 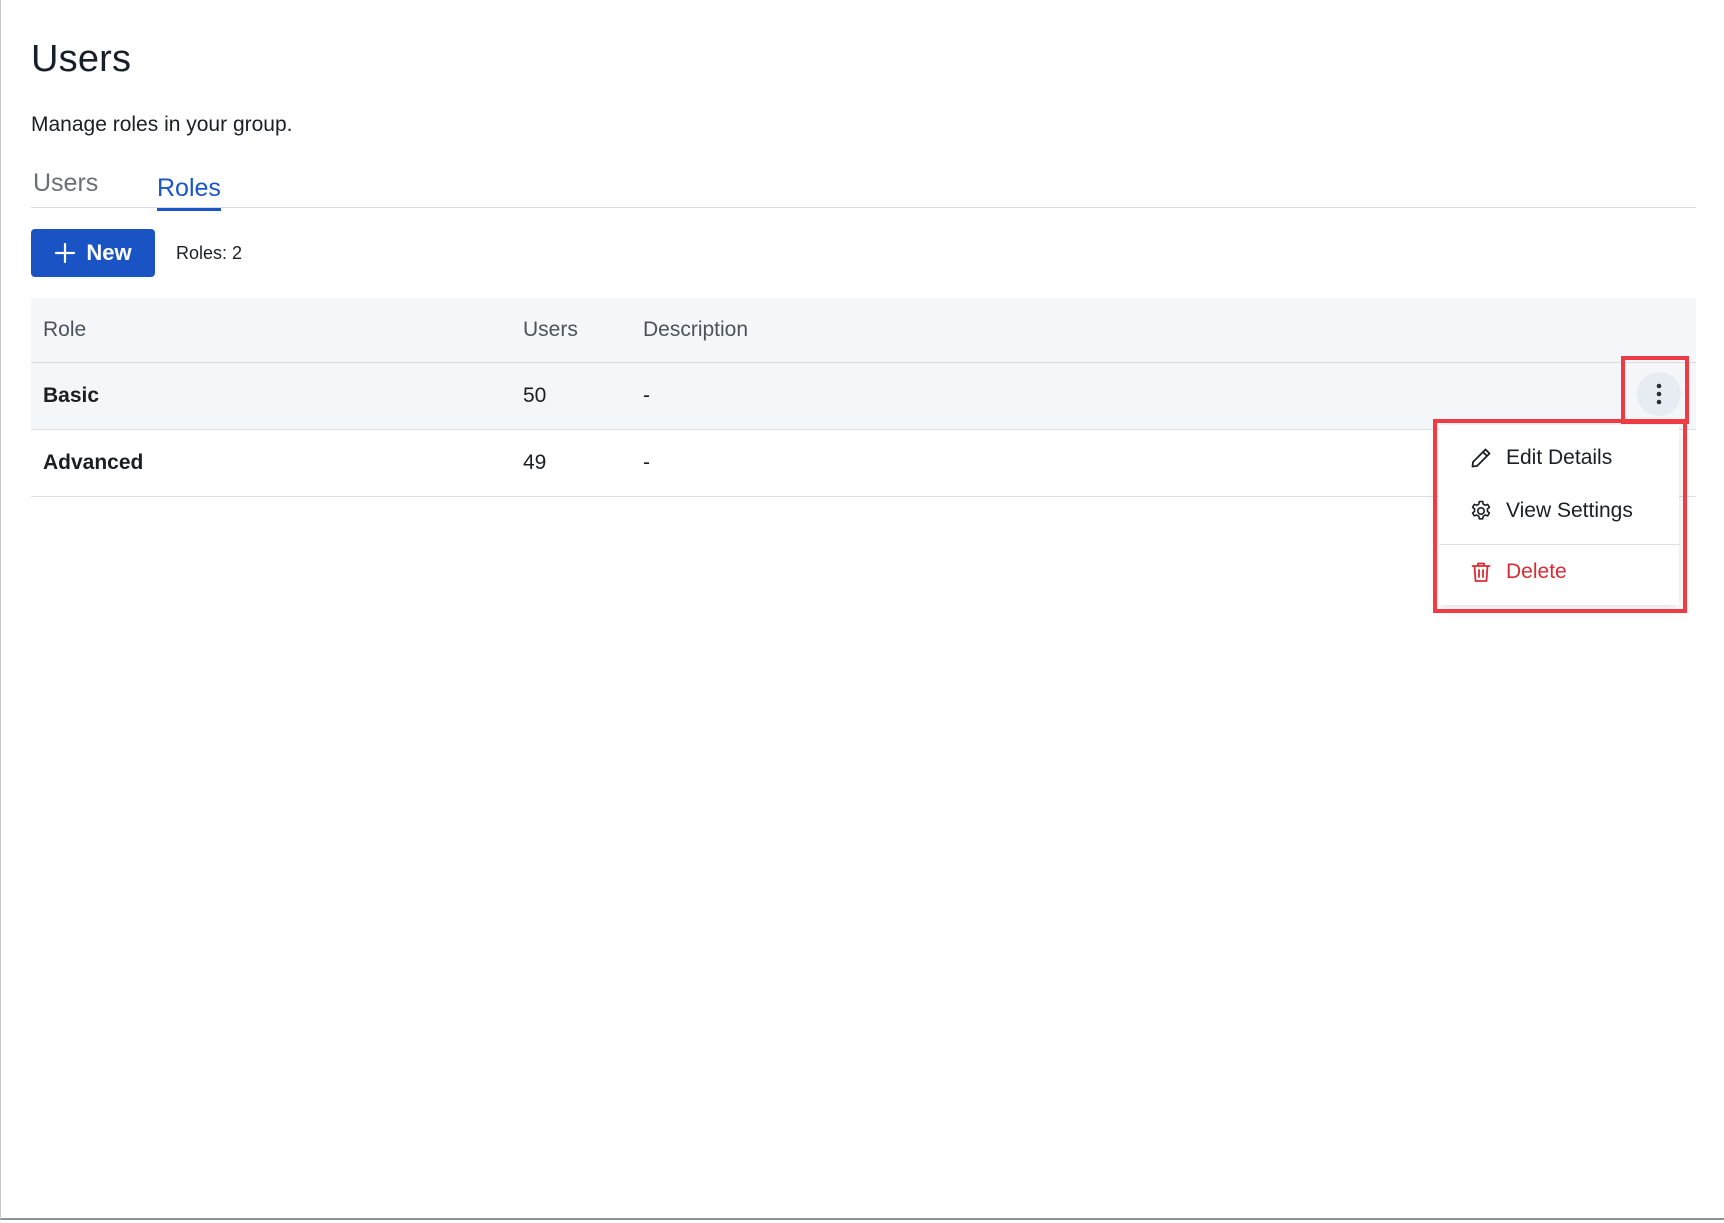 What do you see at coordinates (109, 252) in the screenshot?
I see `new-role-button-label: New` at bounding box center [109, 252].